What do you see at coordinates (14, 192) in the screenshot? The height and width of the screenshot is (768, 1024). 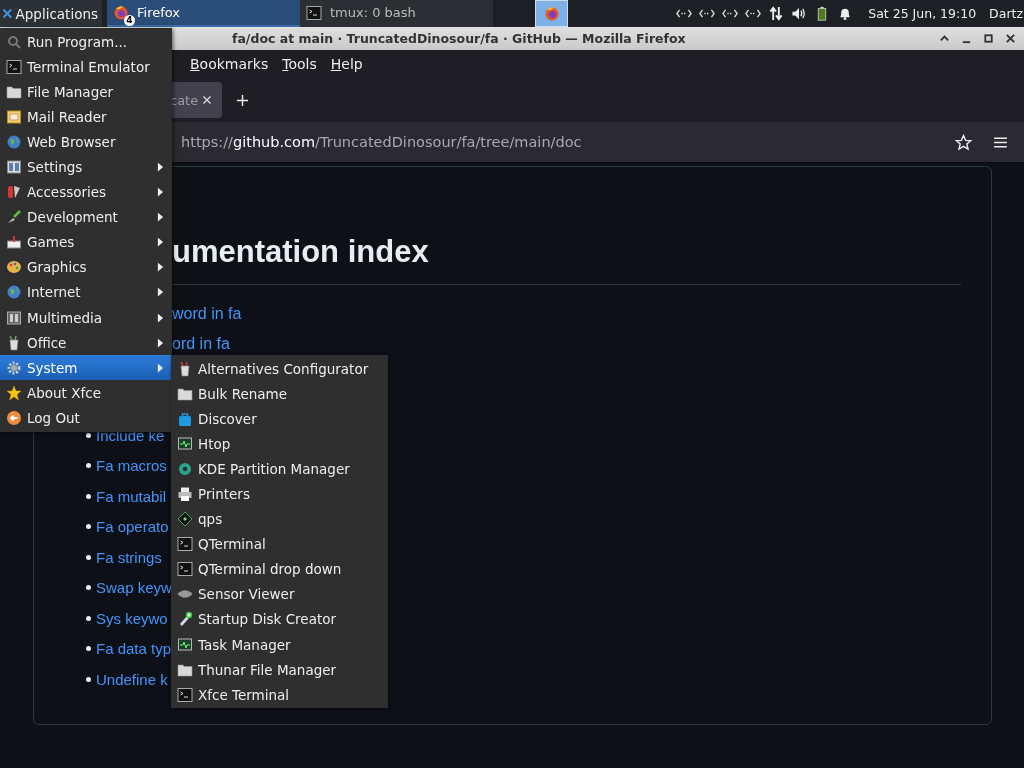 I see `knife-icon` at bounding box center [14, 192].